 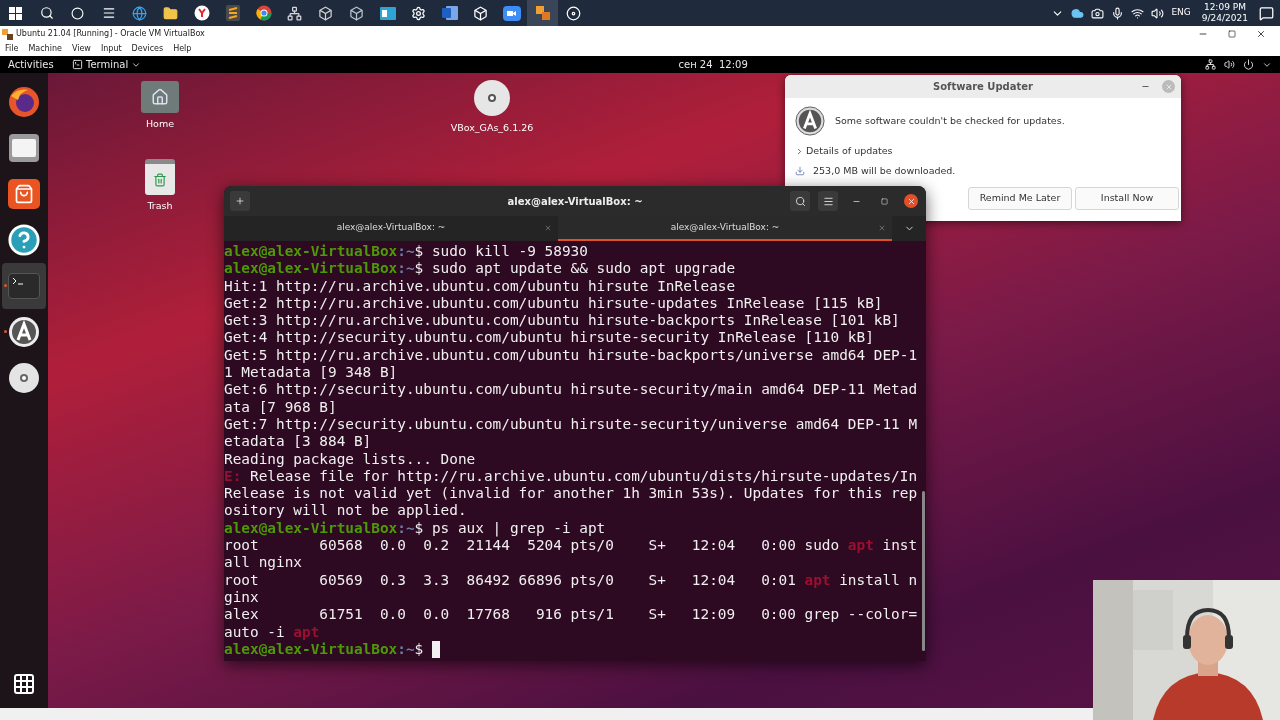 I want to click on terminal-line: alex 61751 0.0 0.0 17768 916 pts/1 S+ 12:09 0:00 grep --color=, so click(x=571, y=615).